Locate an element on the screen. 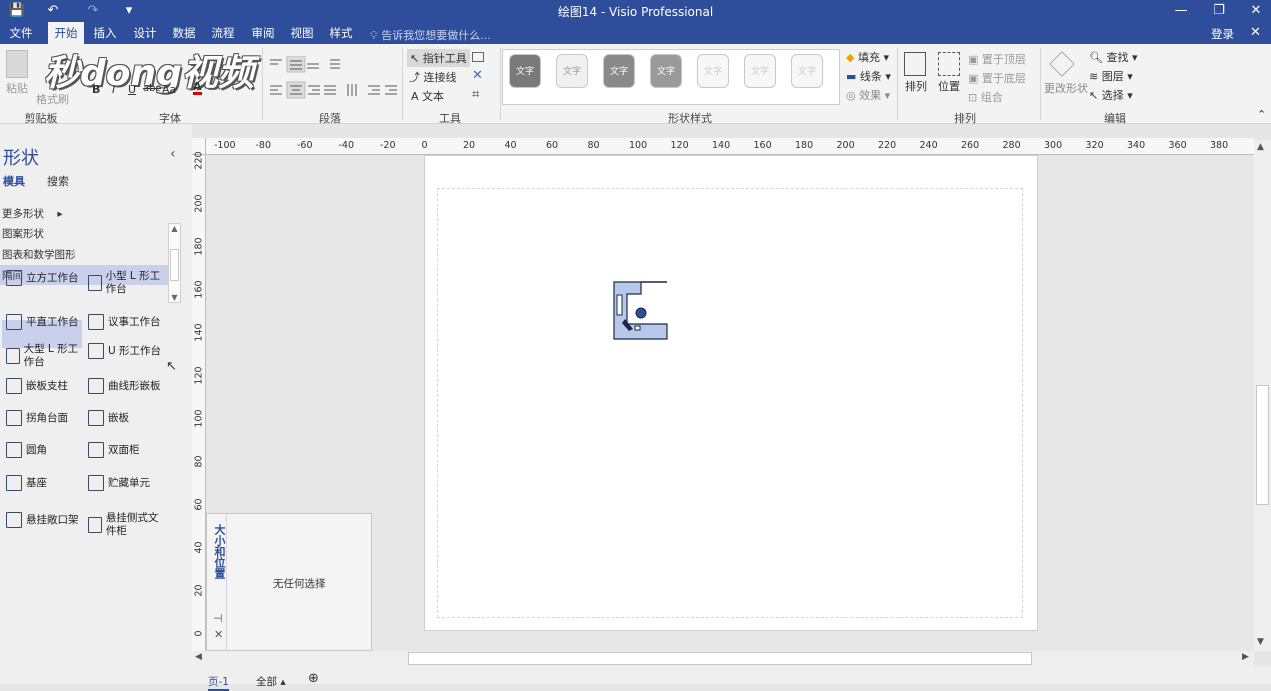 The height and width of the screenshot is (691, 1271). horizontal-scrollbar: ◀ ▶ is located at coordinates (723, 658).